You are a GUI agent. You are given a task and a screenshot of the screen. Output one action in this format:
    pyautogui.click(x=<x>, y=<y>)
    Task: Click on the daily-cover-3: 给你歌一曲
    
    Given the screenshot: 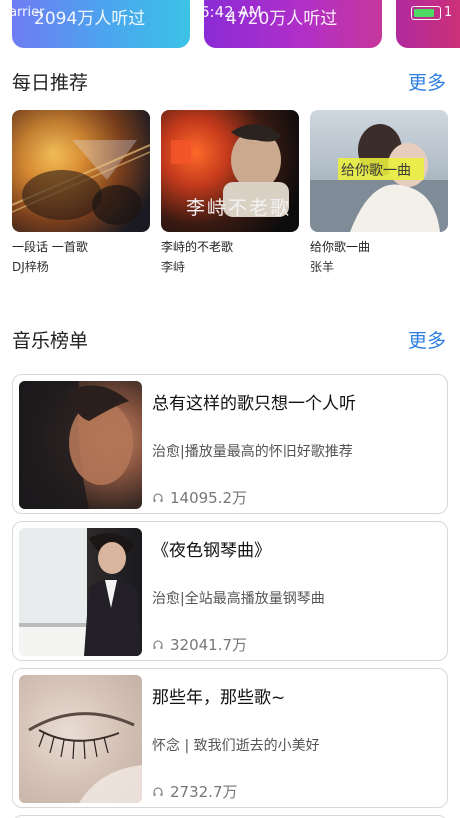 What is the action you would take?
    pyautogui.click(x=379, y=171)
    